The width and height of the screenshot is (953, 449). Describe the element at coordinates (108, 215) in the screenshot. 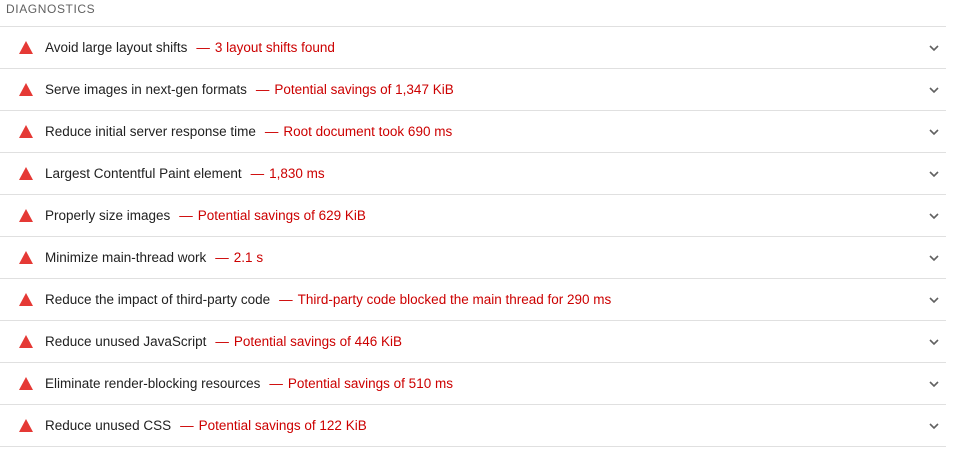

I see `audit-title: Properly size images` at that location.